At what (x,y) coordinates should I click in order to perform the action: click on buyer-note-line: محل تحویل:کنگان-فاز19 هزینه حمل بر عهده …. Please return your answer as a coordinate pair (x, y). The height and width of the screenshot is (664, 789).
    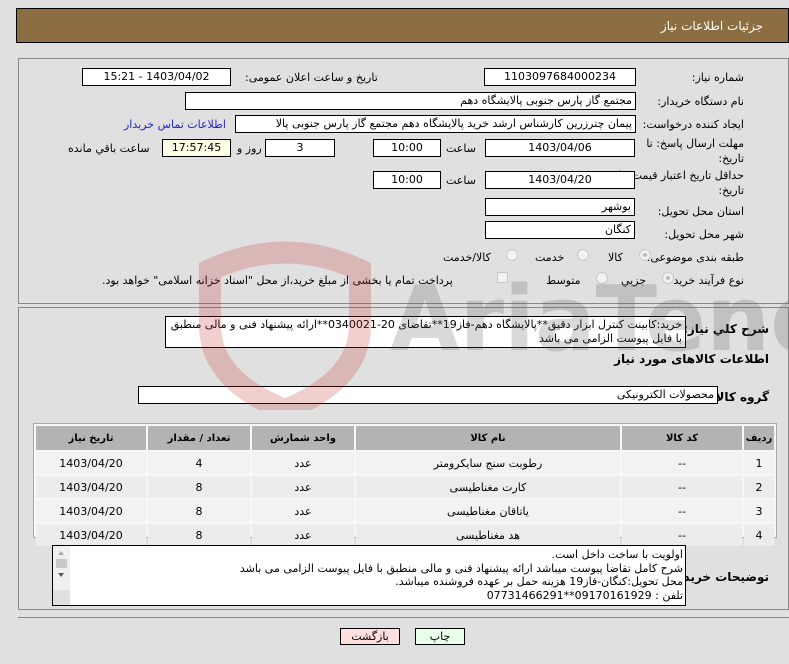
    Looking at the image, I should click on (539, 581).